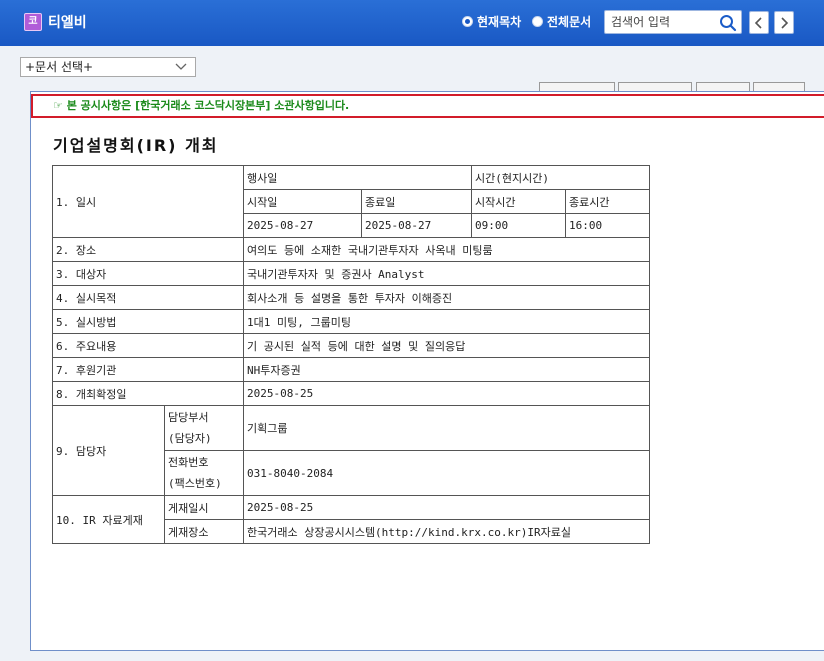  I want to click on row-label: 8. 개최확정일, so click(148, 393).